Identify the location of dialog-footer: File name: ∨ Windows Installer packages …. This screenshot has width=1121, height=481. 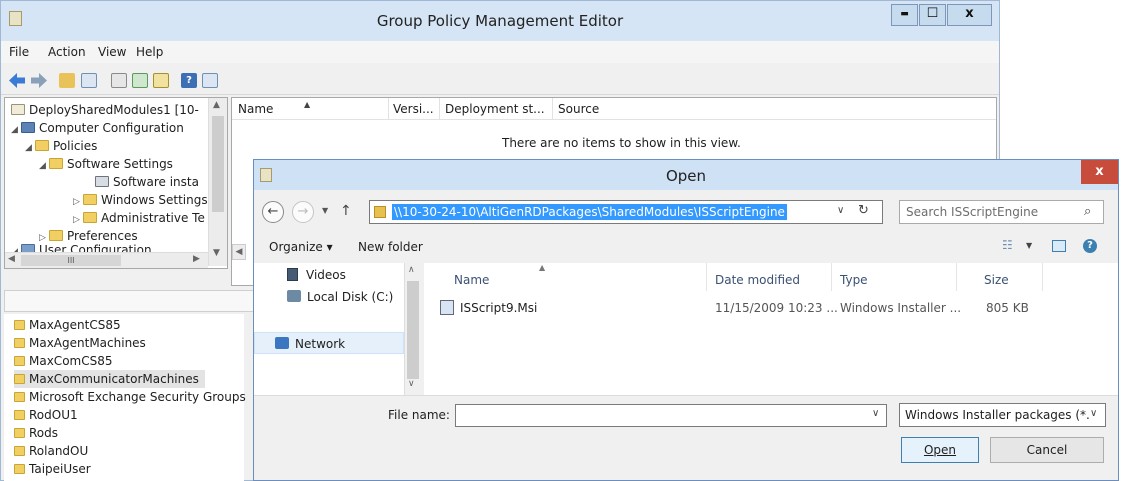
(686, 437).